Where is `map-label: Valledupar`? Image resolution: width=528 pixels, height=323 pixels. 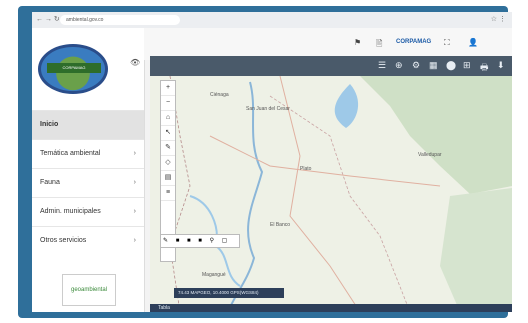
map-label: Valledupar is located at coordinates (430, 155).